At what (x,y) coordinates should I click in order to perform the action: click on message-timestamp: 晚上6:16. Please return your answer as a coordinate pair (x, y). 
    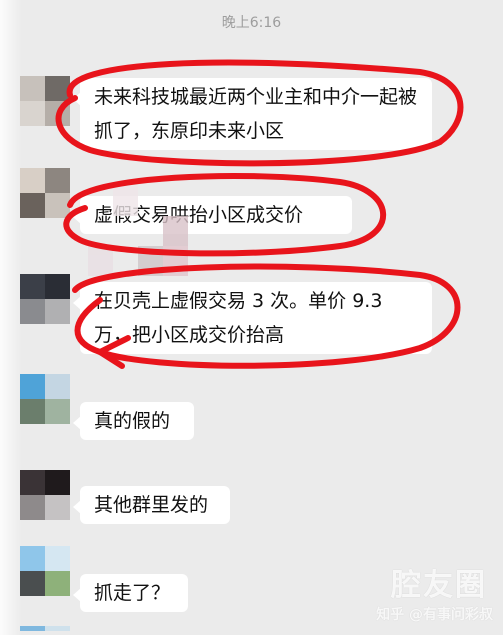
    Looking at the image, I should click on (251, 23).